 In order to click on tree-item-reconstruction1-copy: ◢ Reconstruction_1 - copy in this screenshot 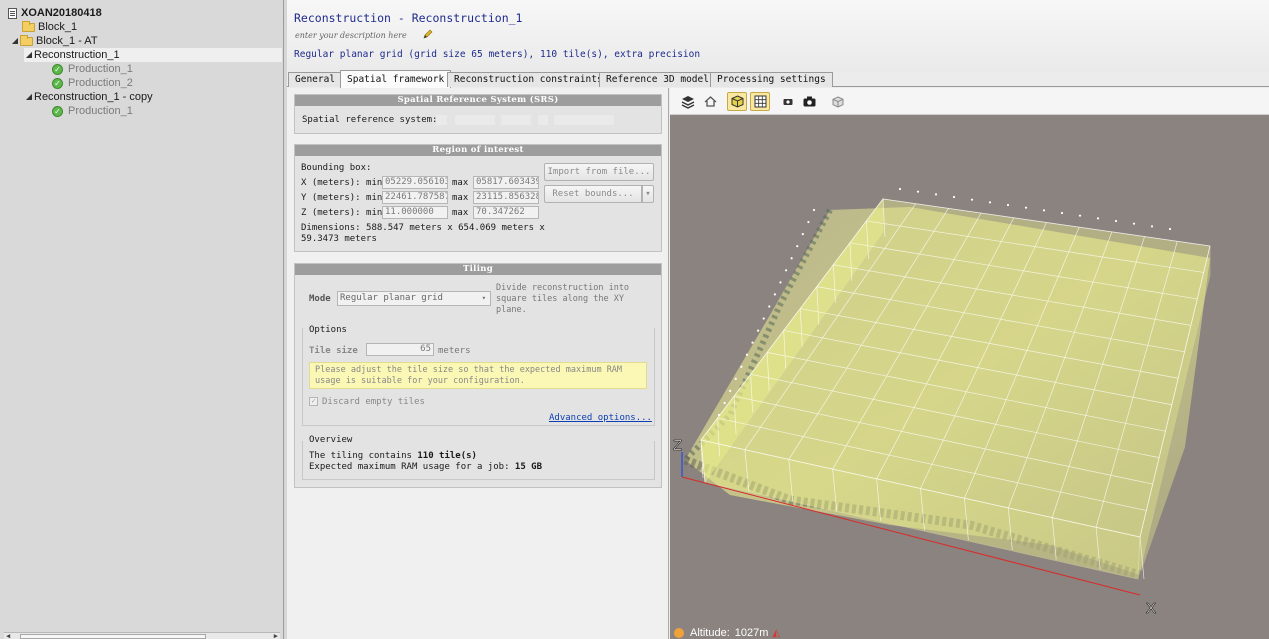, I will do `click(88, 97)`.